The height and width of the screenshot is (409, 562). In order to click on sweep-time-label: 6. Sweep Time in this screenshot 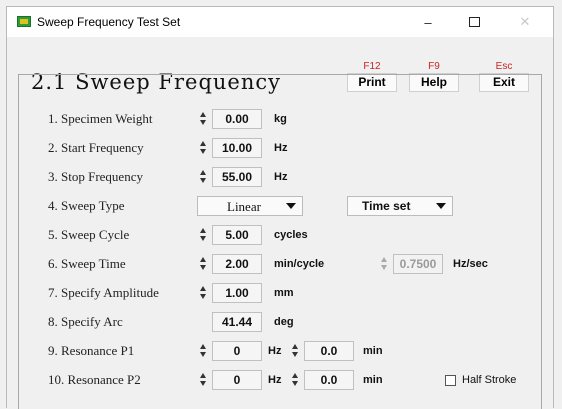, I will do `click(87, 263)`.